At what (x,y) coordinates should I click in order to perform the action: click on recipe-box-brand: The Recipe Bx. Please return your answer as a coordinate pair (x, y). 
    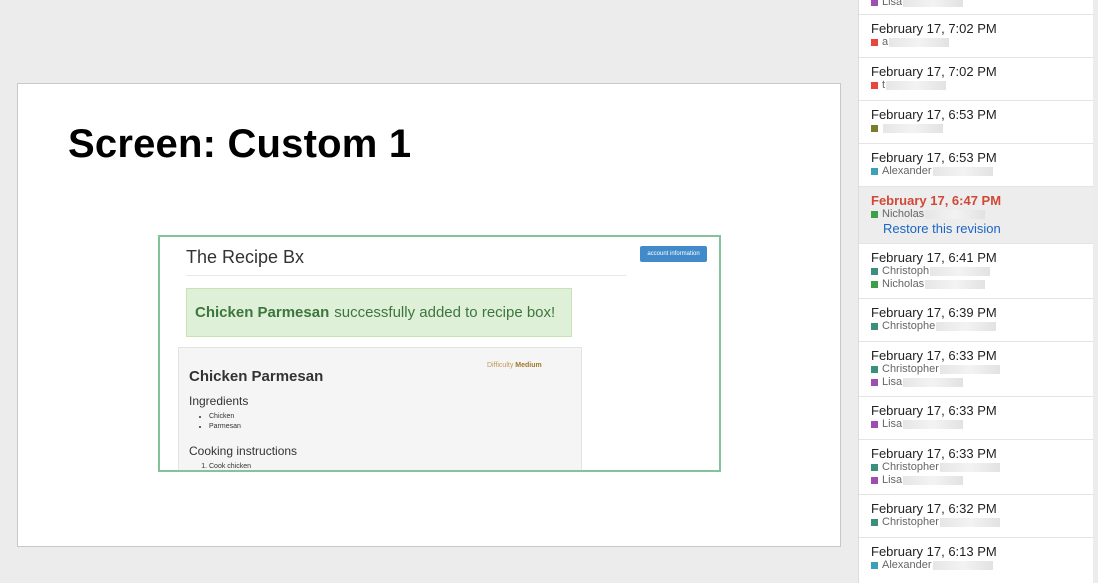
    Looking at the image, I should click on (245, 257).